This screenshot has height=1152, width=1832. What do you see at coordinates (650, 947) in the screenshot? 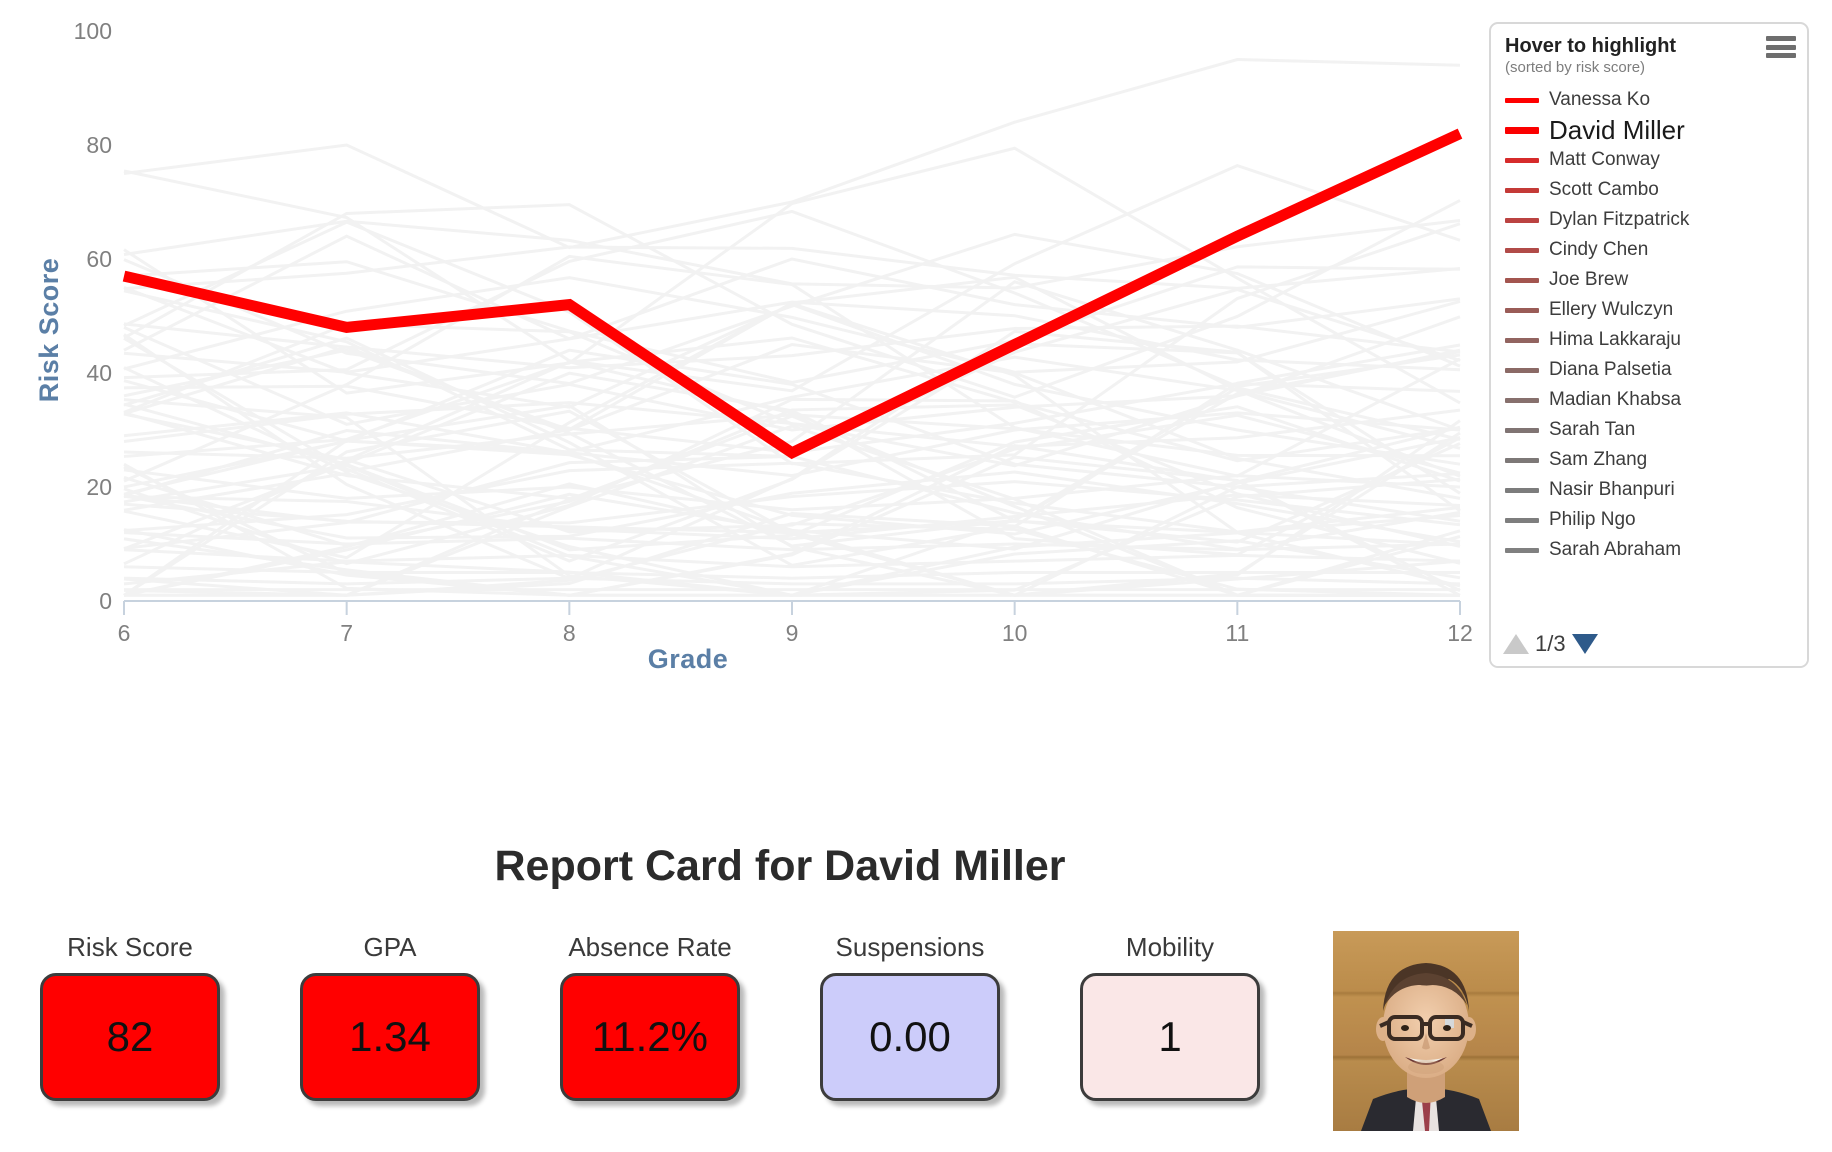
I see `metric-label: Absence Rate` at bounding box center [650, 947].